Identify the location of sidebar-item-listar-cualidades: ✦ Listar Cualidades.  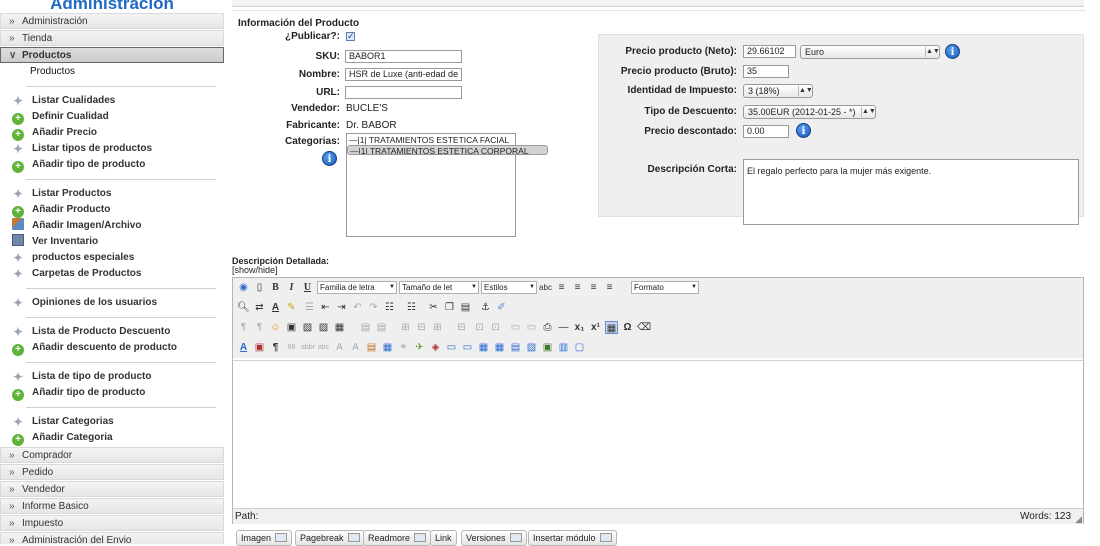
(112, 101).